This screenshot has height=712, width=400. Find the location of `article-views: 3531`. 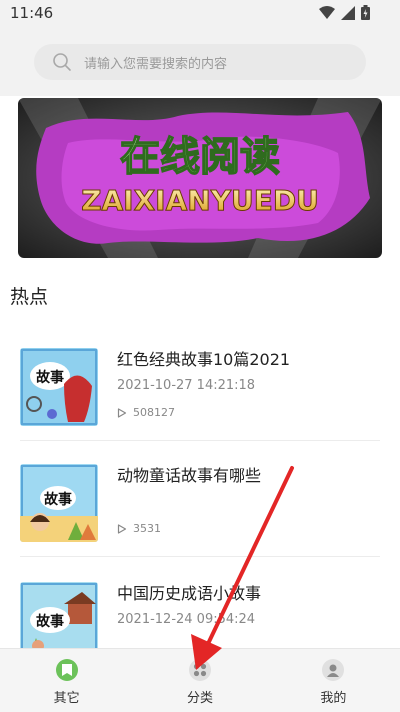

article-views: 3531 is located at coordinates (139, 528).